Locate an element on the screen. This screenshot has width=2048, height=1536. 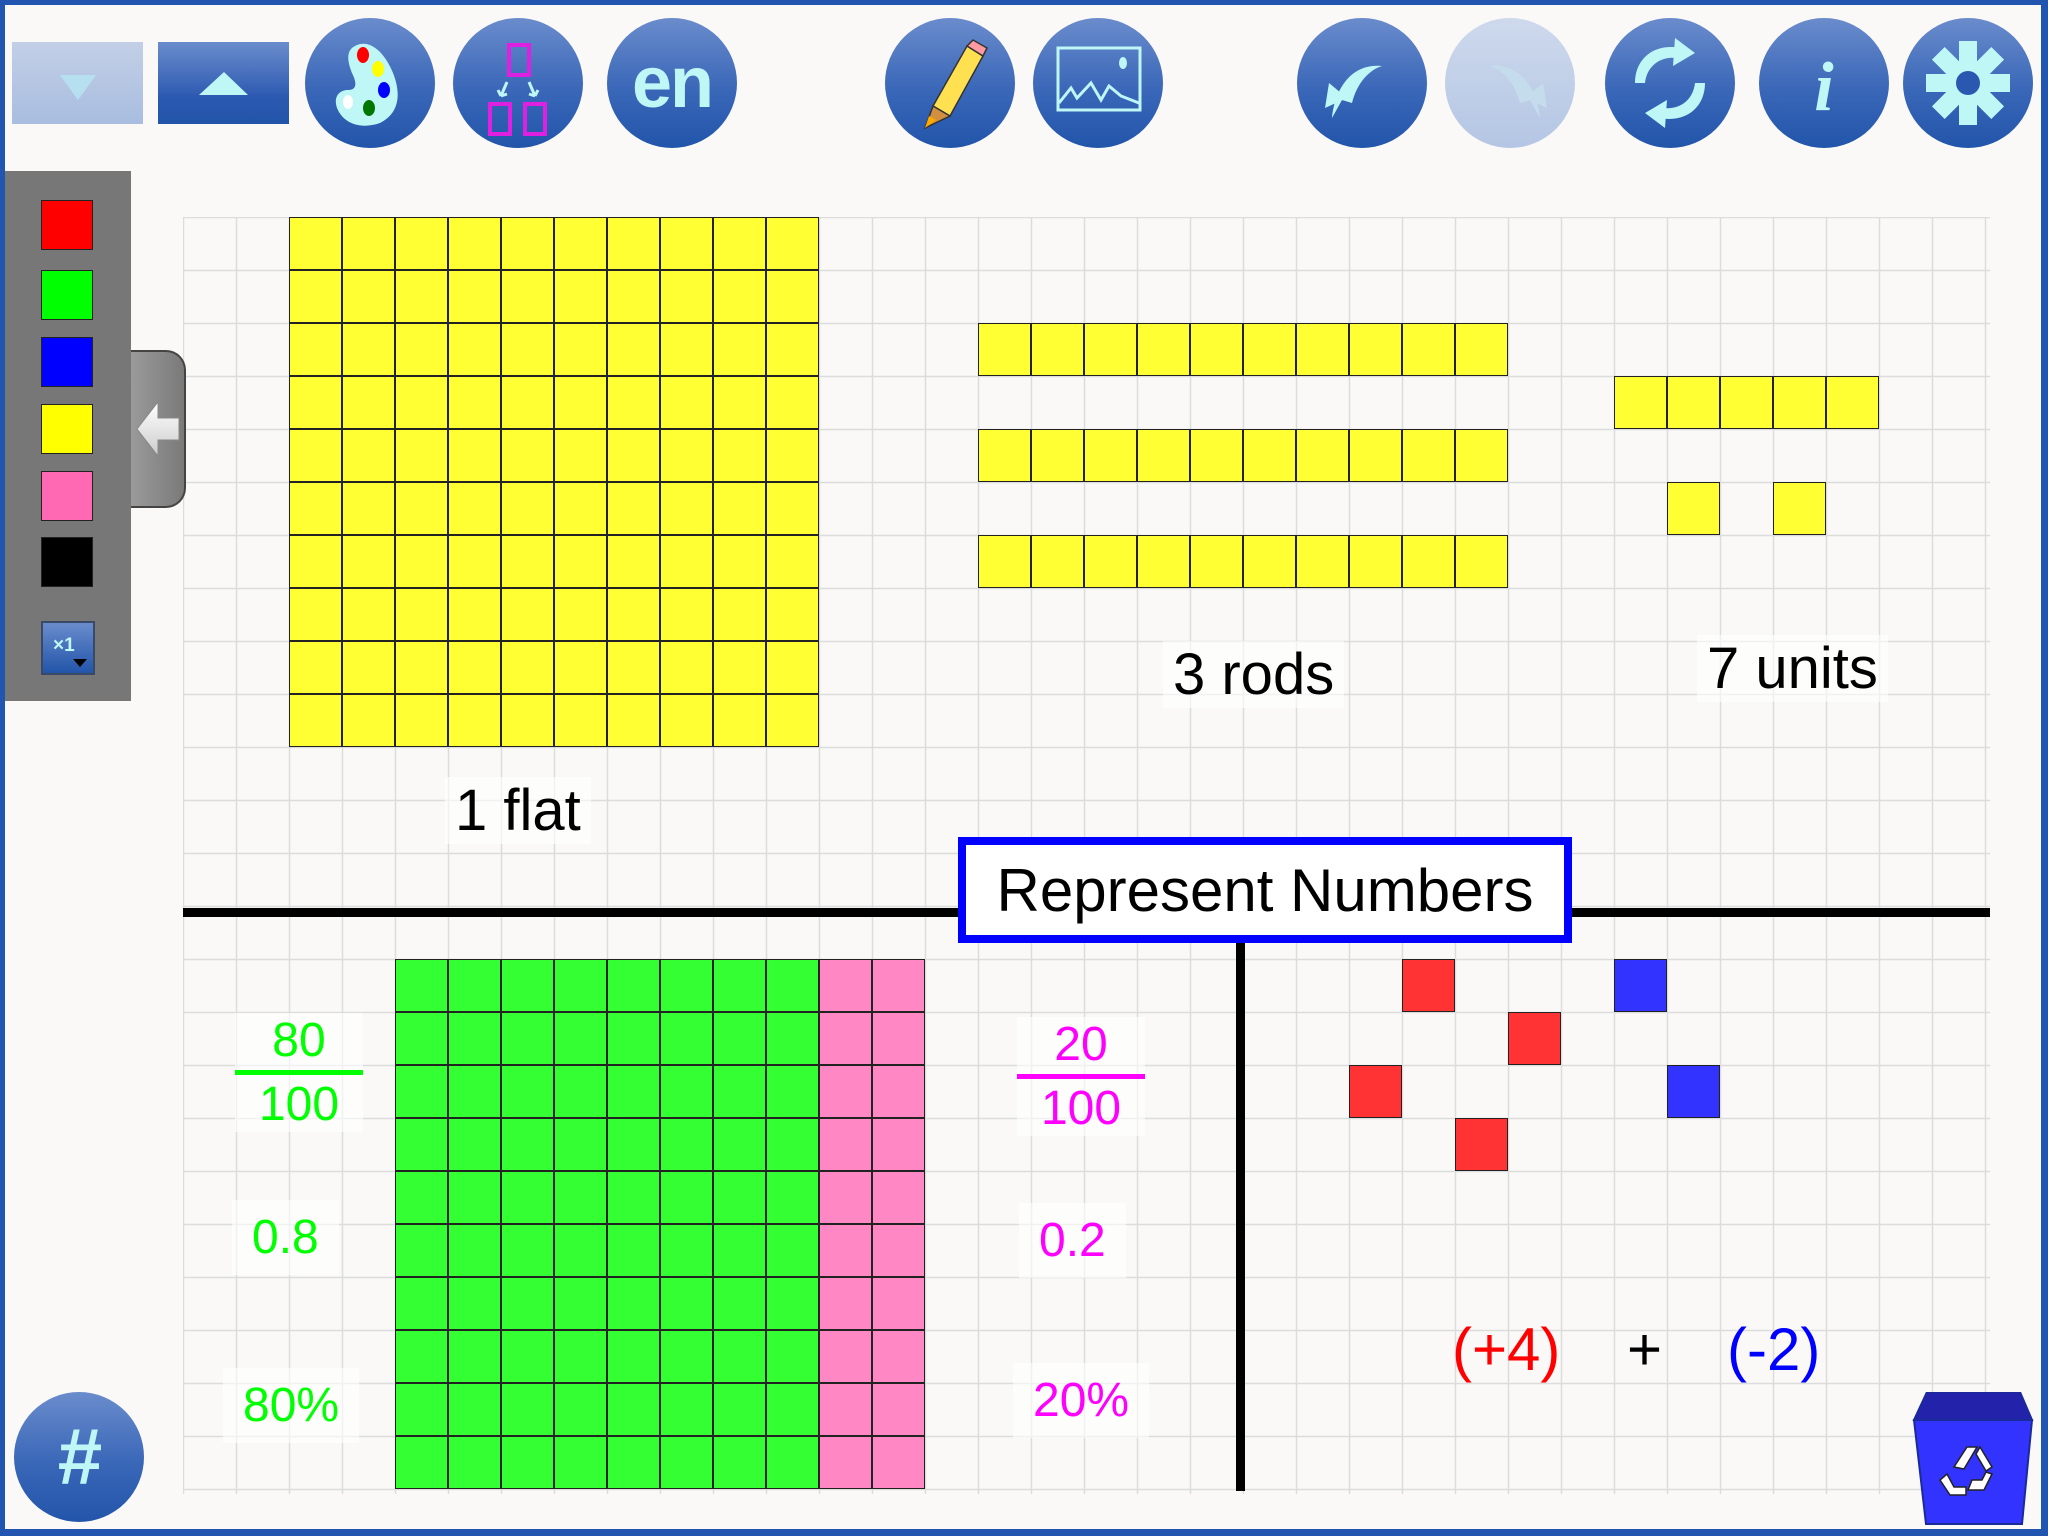
info-button: i is located at coordinates (1824, 83).